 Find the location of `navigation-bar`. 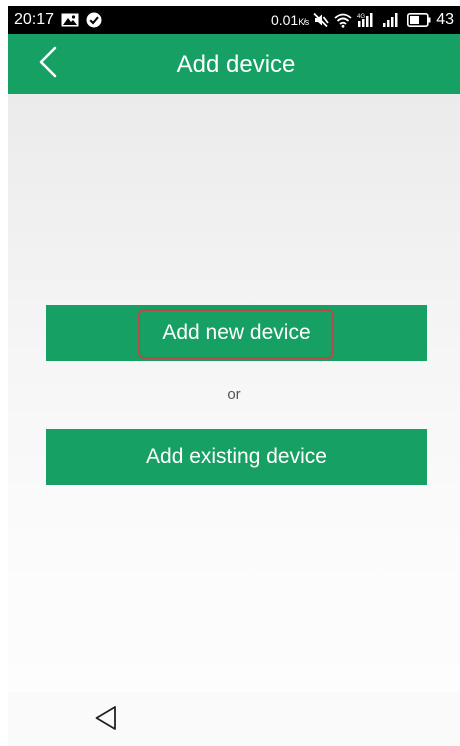

navigation-bar is located at coordinates (234, 719).